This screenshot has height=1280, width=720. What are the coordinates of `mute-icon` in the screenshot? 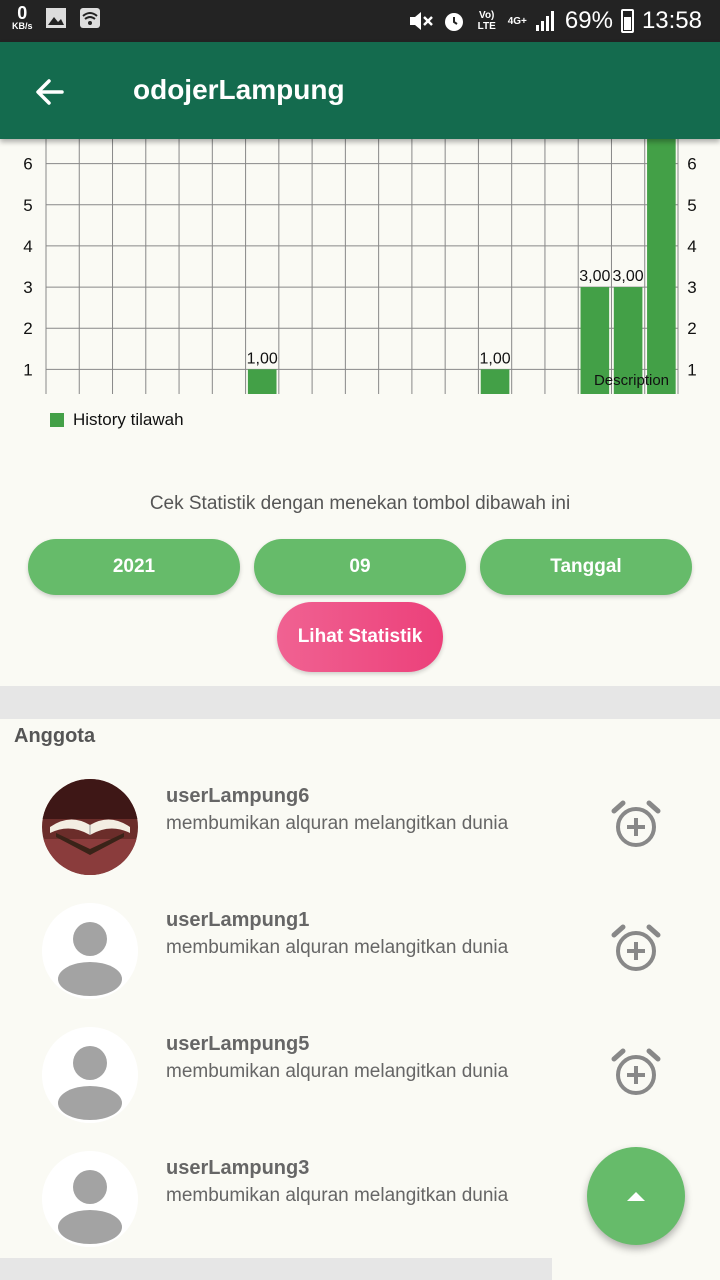 It's located at (421, 21).